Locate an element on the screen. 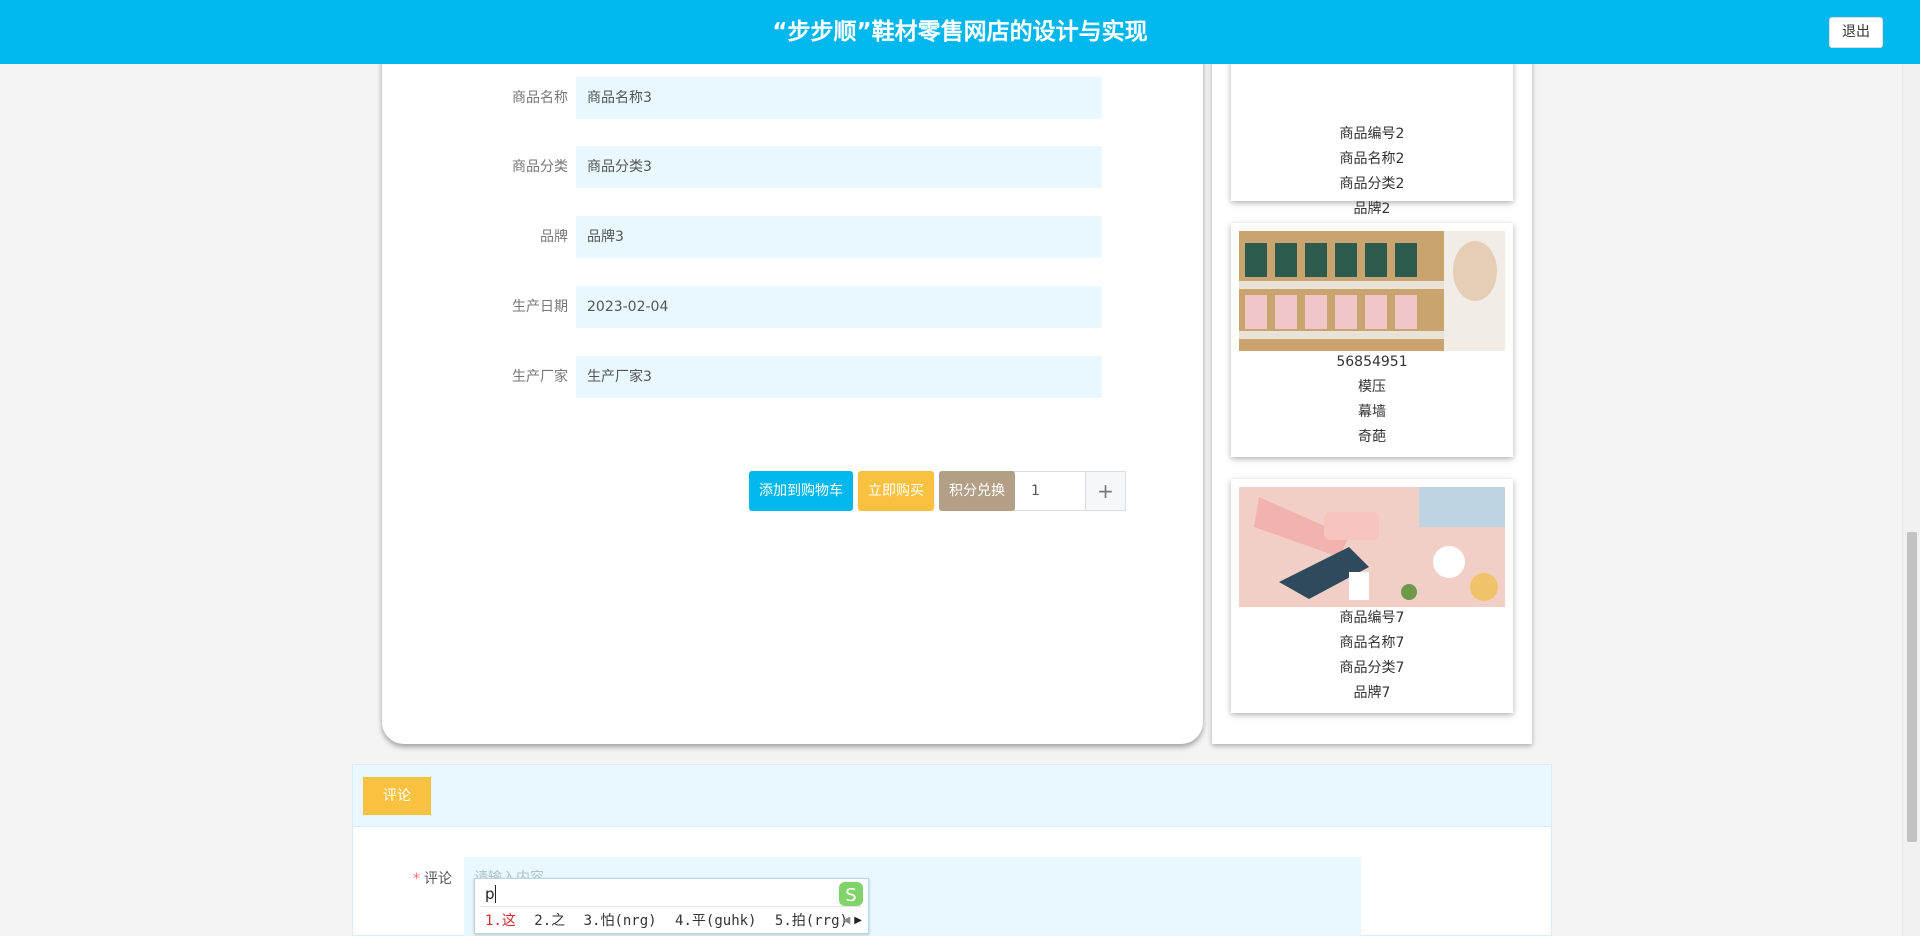 This screenshot has height=936, width=1920. site-title: “步步顺”鞋材零售网店的设计与实现 is located at coordinates (960, 32).